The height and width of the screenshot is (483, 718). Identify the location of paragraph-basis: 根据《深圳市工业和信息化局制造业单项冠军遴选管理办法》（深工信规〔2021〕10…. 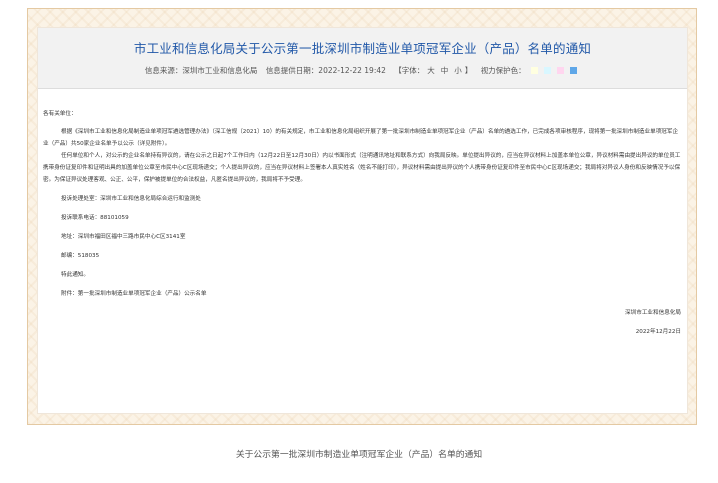
(361, 138).